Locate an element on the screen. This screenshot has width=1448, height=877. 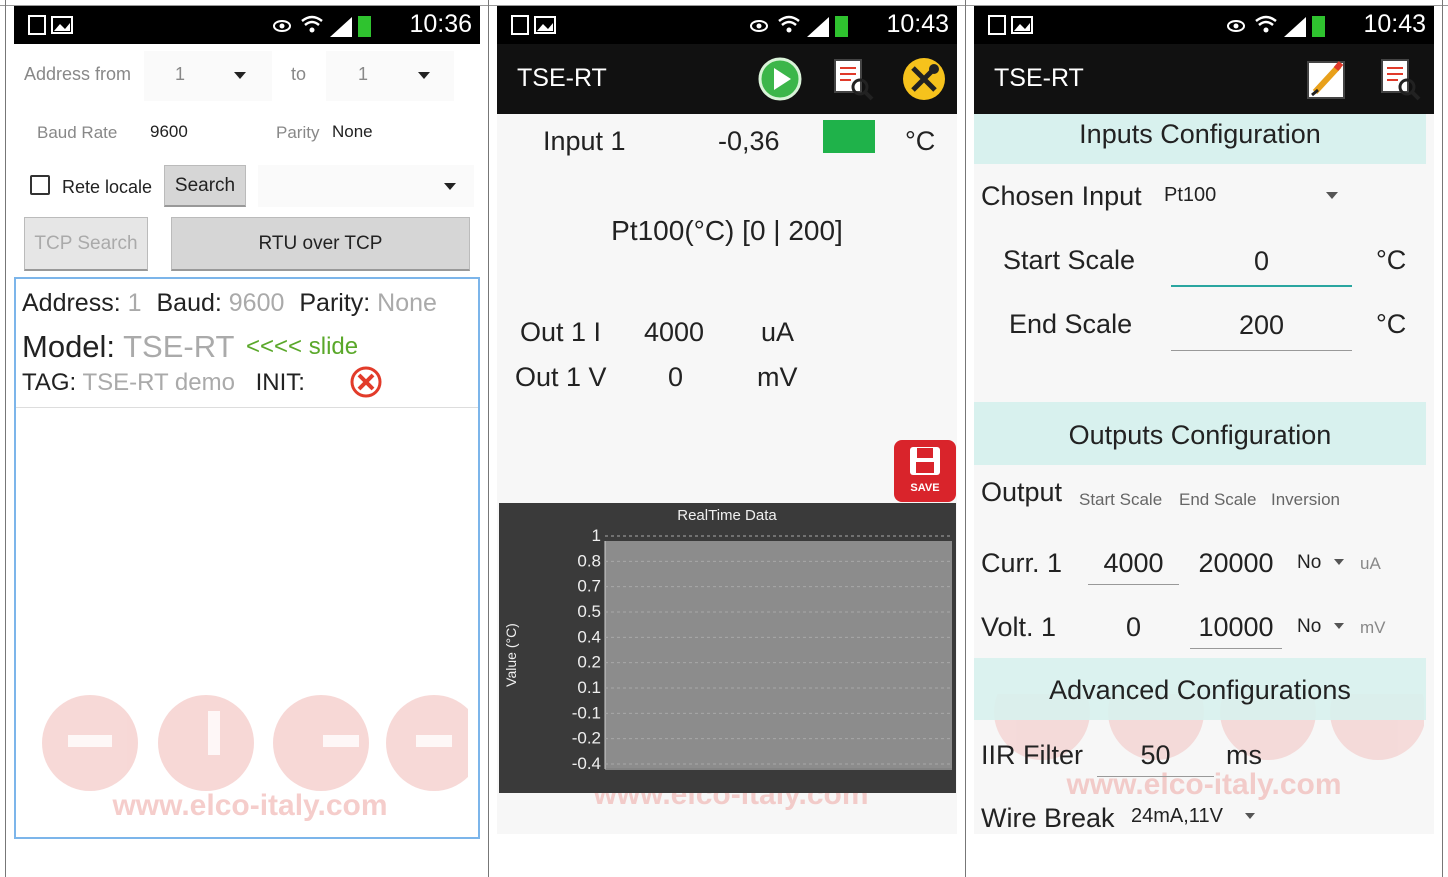
device-model-label: Model: is located at coordinates (69, 346).